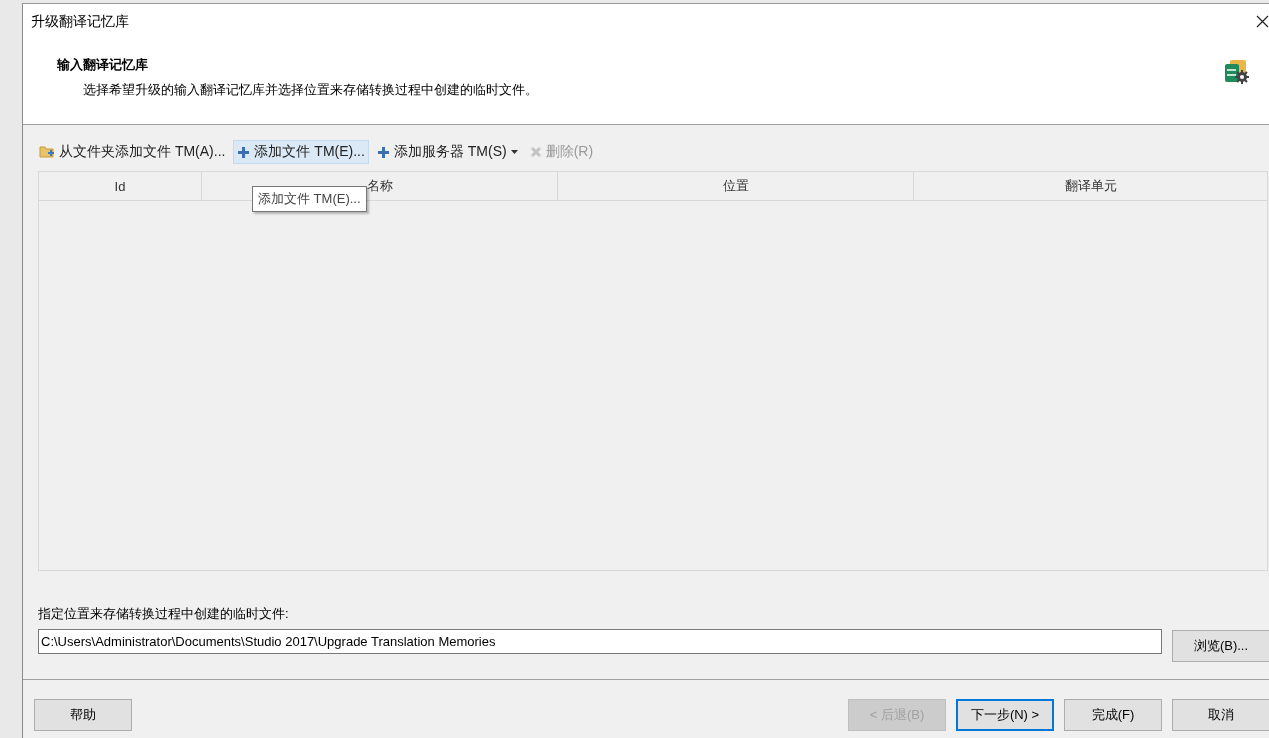 Image resolution: width=1269 pixels, height=738 pixels. I want to click on location-label: 指定位置来存储转换过程中创建的临时文件:, so click(164, 614).